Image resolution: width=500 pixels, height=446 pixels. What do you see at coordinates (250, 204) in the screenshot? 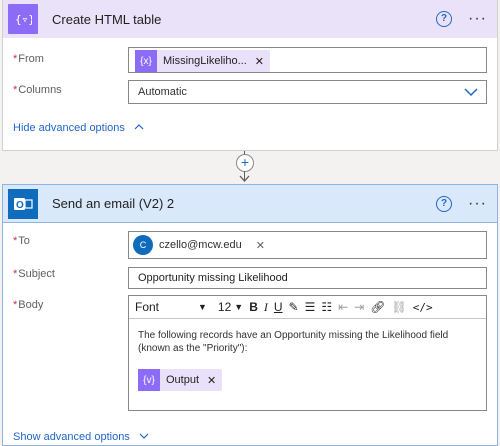
I see `card-header: O Send an email (V2) 2 ? ···` at bounding box center [250, 204].